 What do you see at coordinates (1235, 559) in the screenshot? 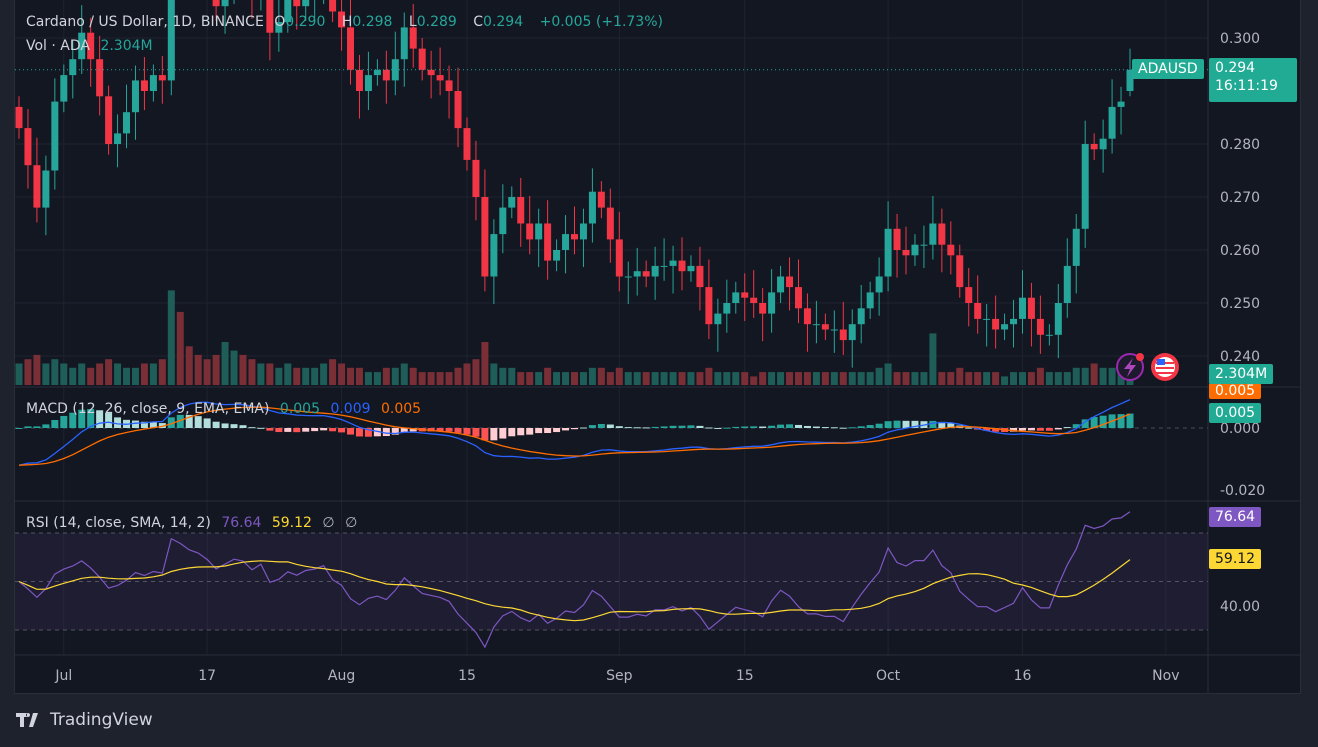
I see `rsi-sma-tag: 59.12` at bounding box center [1235, 559].